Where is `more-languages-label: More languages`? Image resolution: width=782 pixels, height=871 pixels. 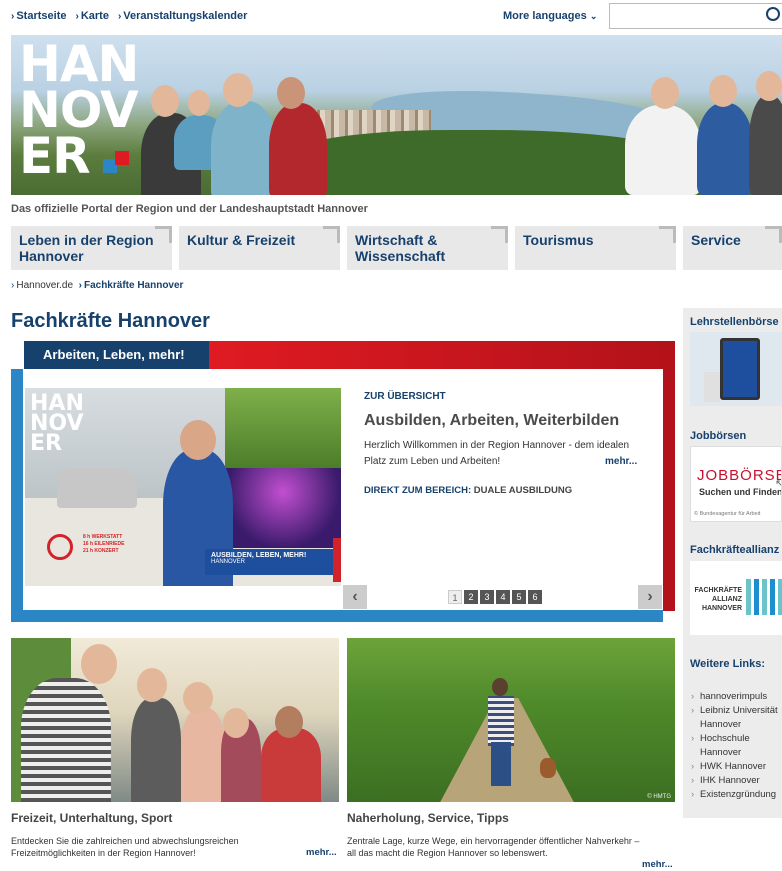 more-languages-label: More languages is located at coordinates (545, 16).